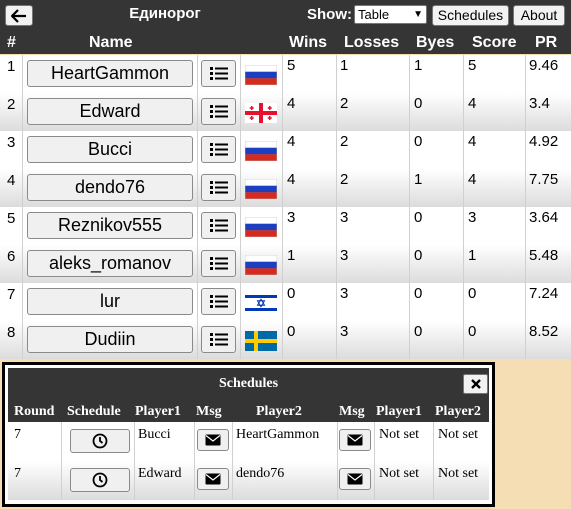  I want to click on table-row: 1 HeartGammon 5 1 1 5 9.46, so click(285, 74).